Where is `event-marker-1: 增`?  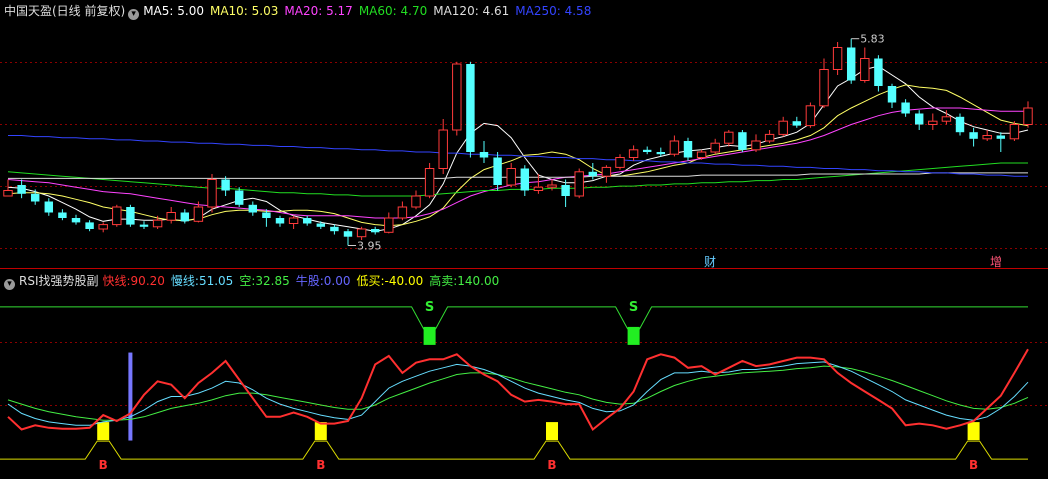
event-marker-1: 增 is located at coordinates (996, 262).